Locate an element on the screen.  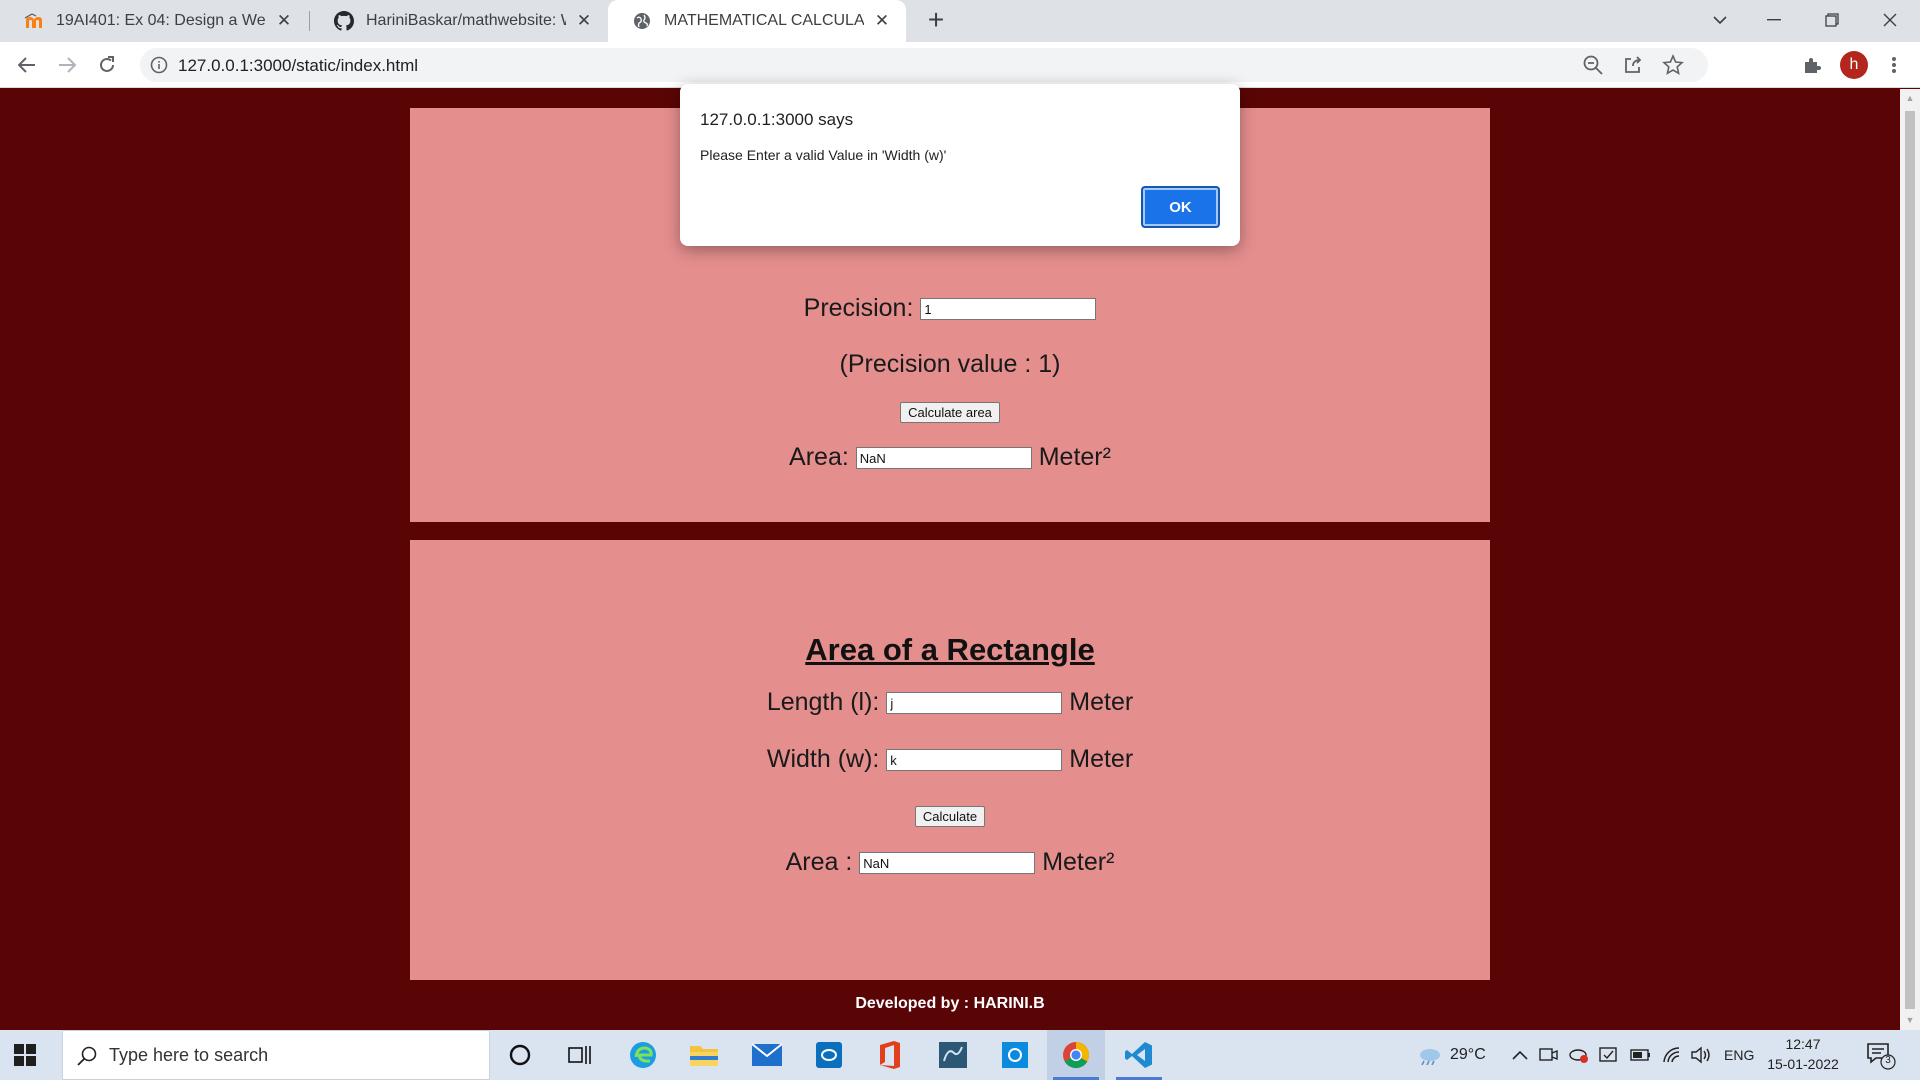
notification-count: 3 is located at coordinates (1888, 1060).